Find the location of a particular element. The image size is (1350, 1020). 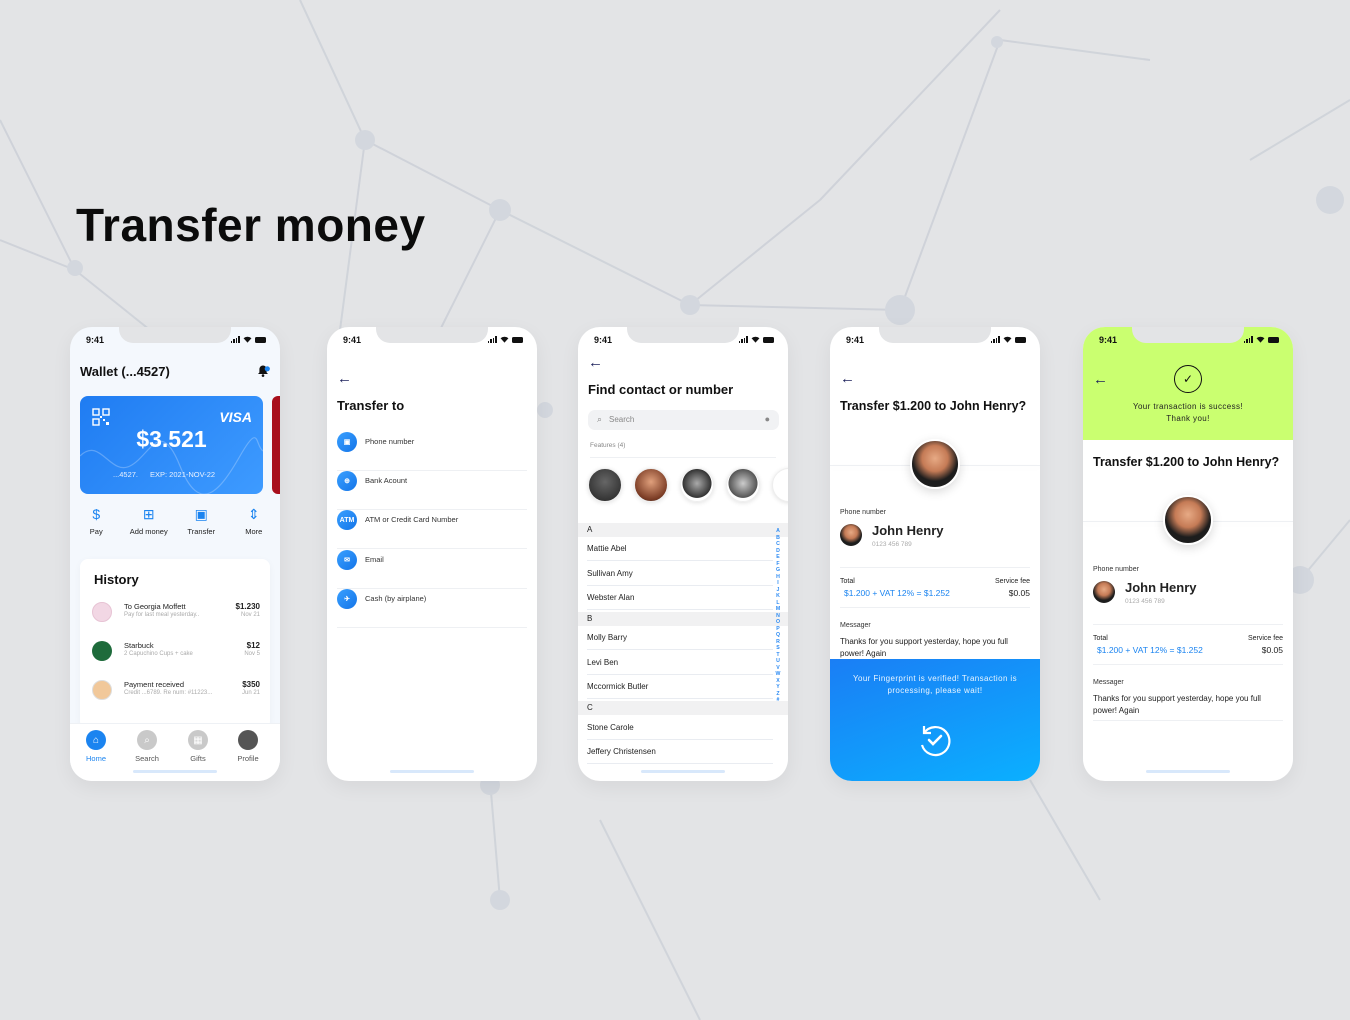

contact-row: Webster Alan is located at coordinates (680, 598).